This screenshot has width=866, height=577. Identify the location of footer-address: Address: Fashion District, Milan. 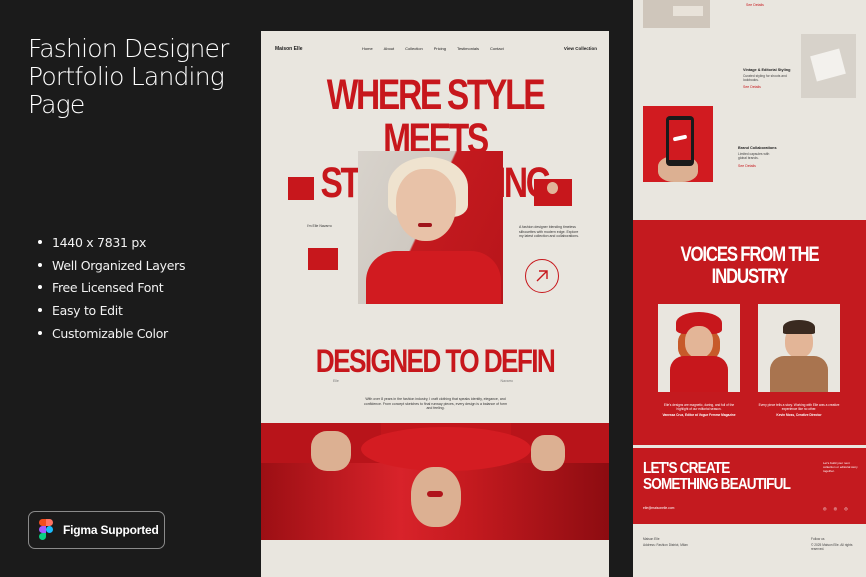
(665, 545).